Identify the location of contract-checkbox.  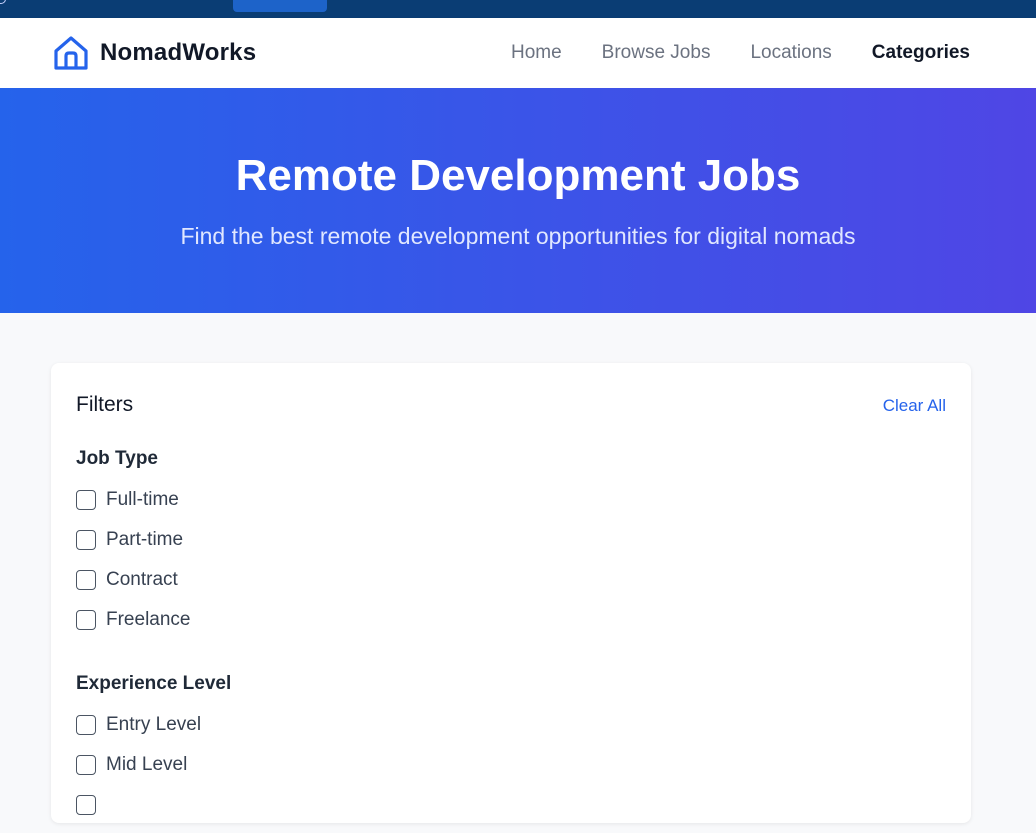
(86, 580).